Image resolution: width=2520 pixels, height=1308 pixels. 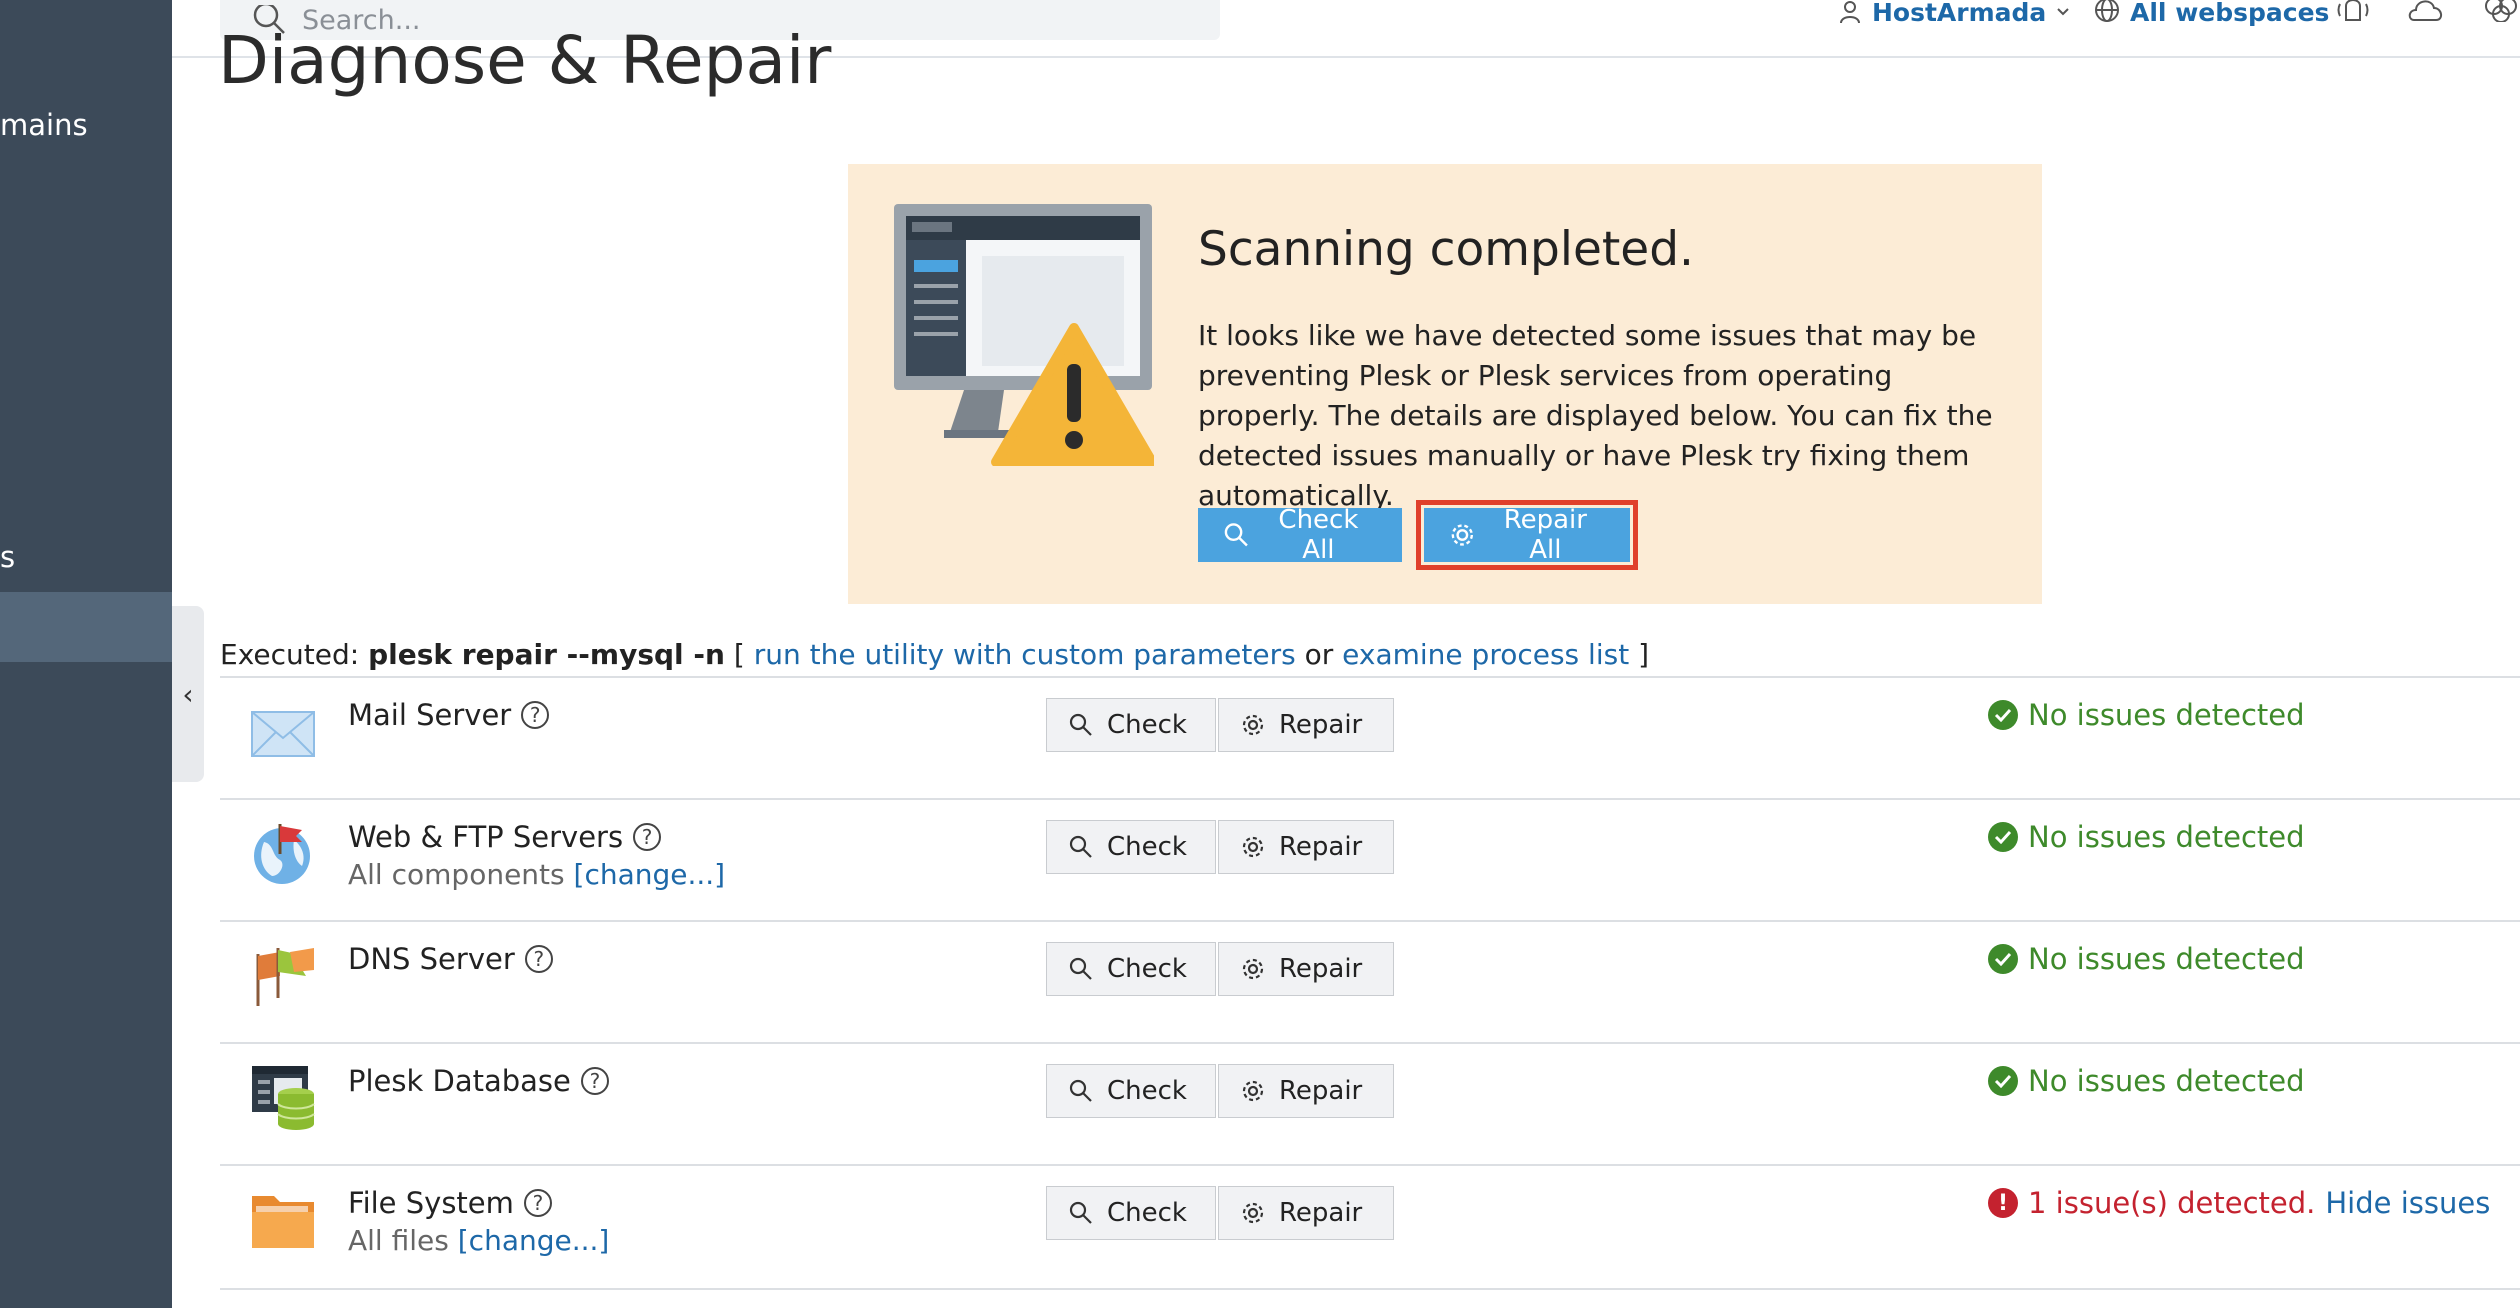 I want to click on chevron-left-icon: ‹, so click(x=188, y=694).